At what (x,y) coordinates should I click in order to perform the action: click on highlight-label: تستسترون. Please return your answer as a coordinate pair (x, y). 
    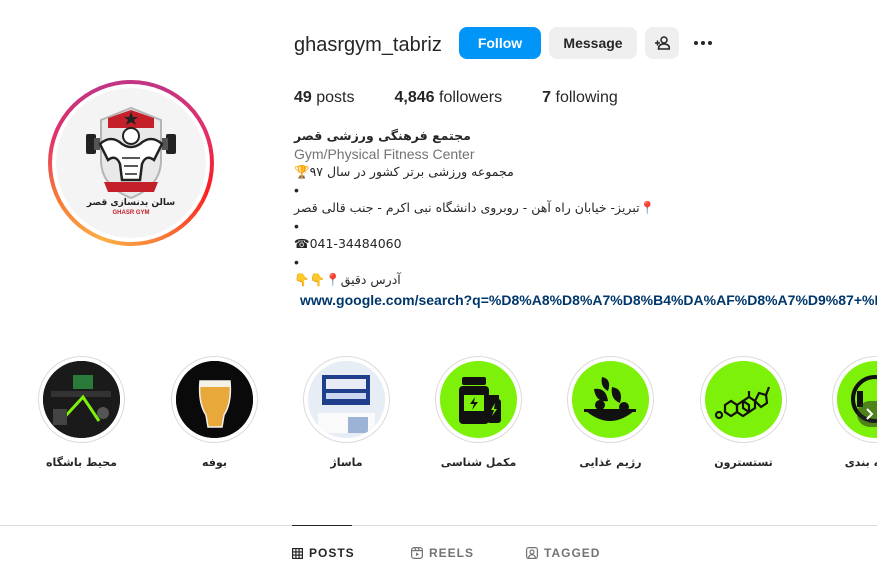
    Looking at the image, I should click on (743, 462).